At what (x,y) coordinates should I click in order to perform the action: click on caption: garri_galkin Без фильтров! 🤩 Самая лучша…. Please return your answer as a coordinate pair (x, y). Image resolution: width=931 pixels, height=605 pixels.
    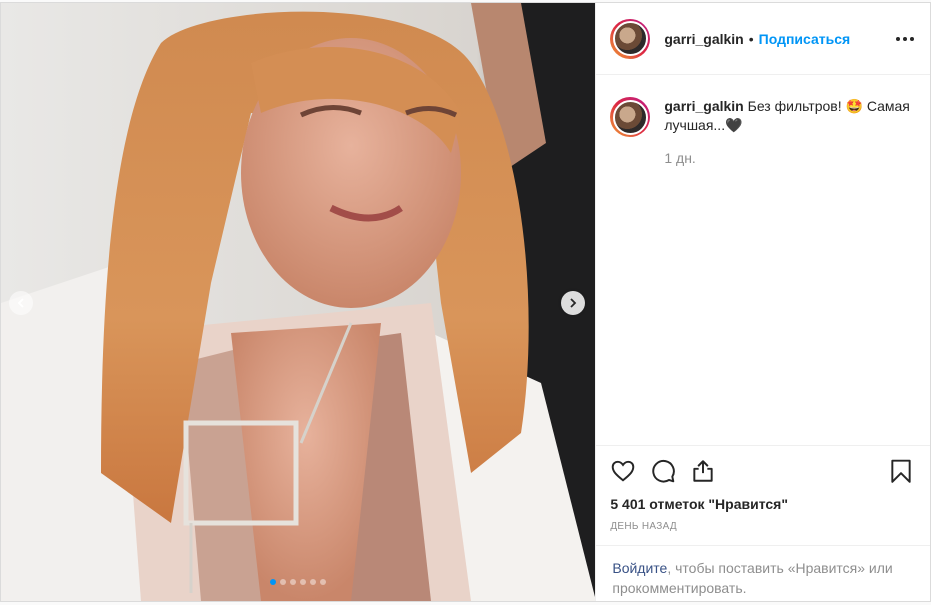
    Looking at the image, I should click on (762, 132).